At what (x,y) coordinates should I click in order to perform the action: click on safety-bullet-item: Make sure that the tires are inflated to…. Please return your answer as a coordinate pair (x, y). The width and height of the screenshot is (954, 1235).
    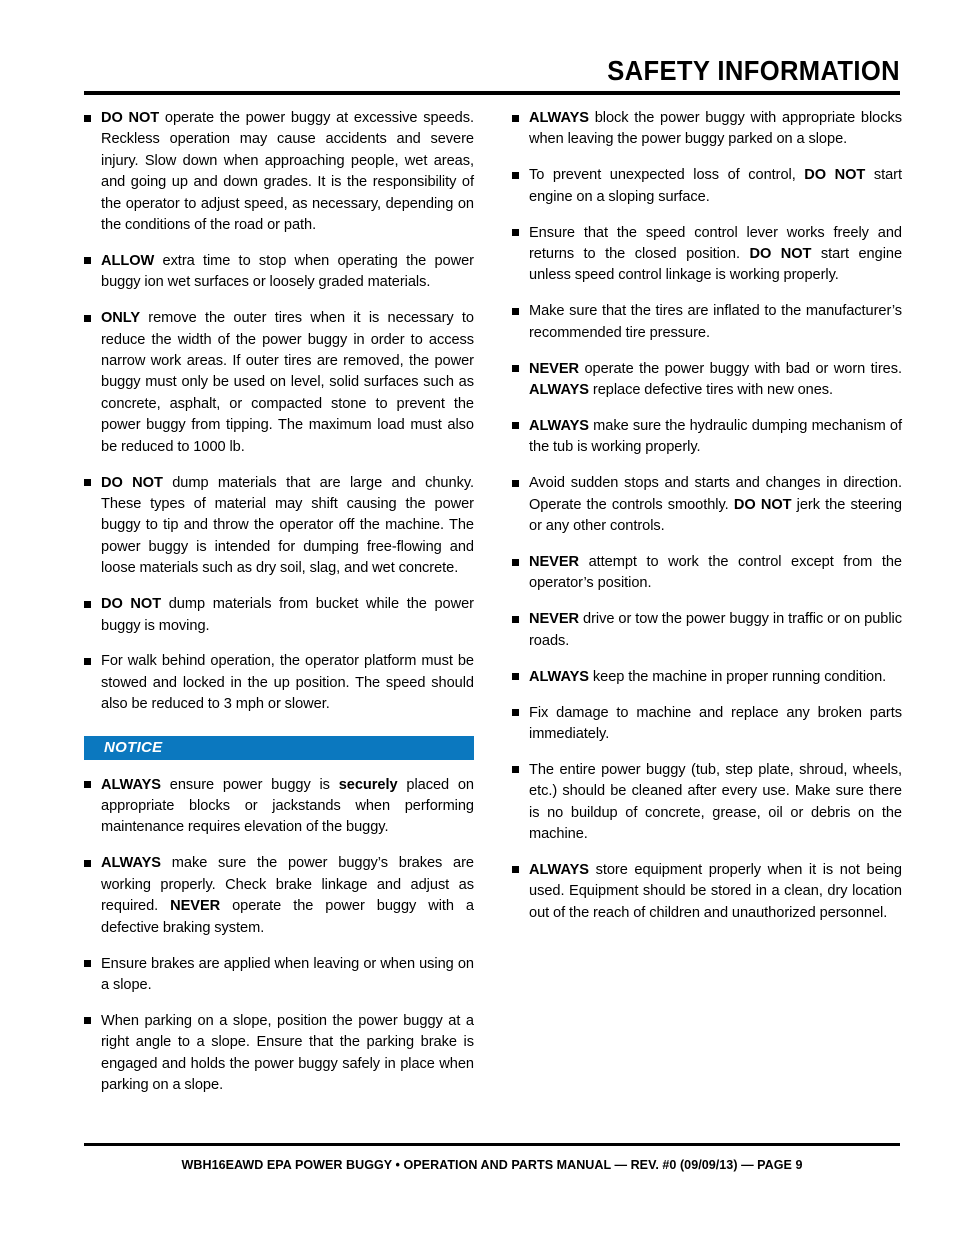
    Looking at the image, I should click on (707, 322).